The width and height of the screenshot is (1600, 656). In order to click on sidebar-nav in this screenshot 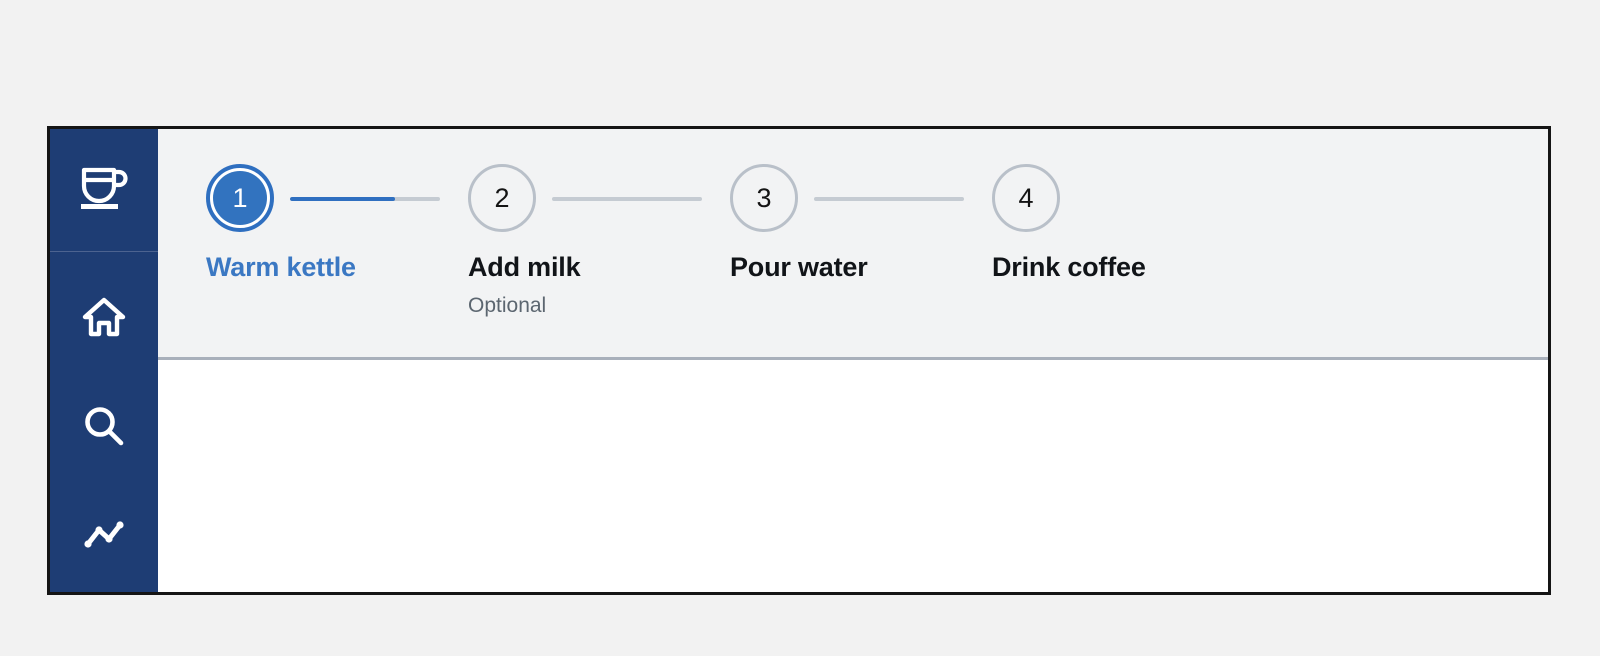, I will do `click(104, 420)`.